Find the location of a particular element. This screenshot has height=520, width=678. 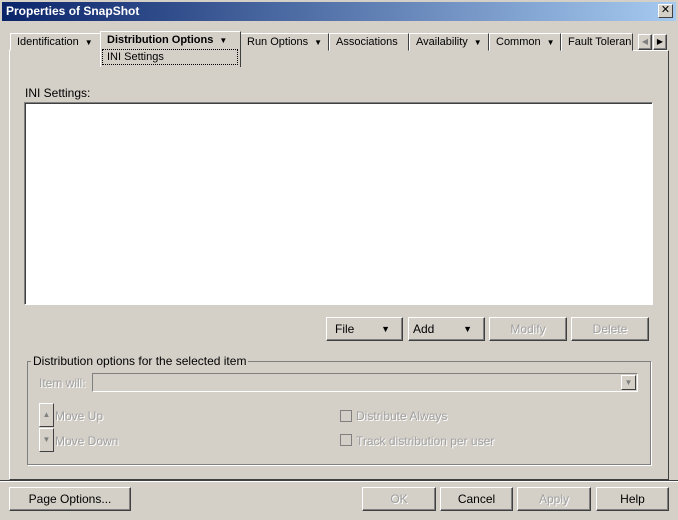

cancel-button: Cancel is located at coordinates (476, 499).